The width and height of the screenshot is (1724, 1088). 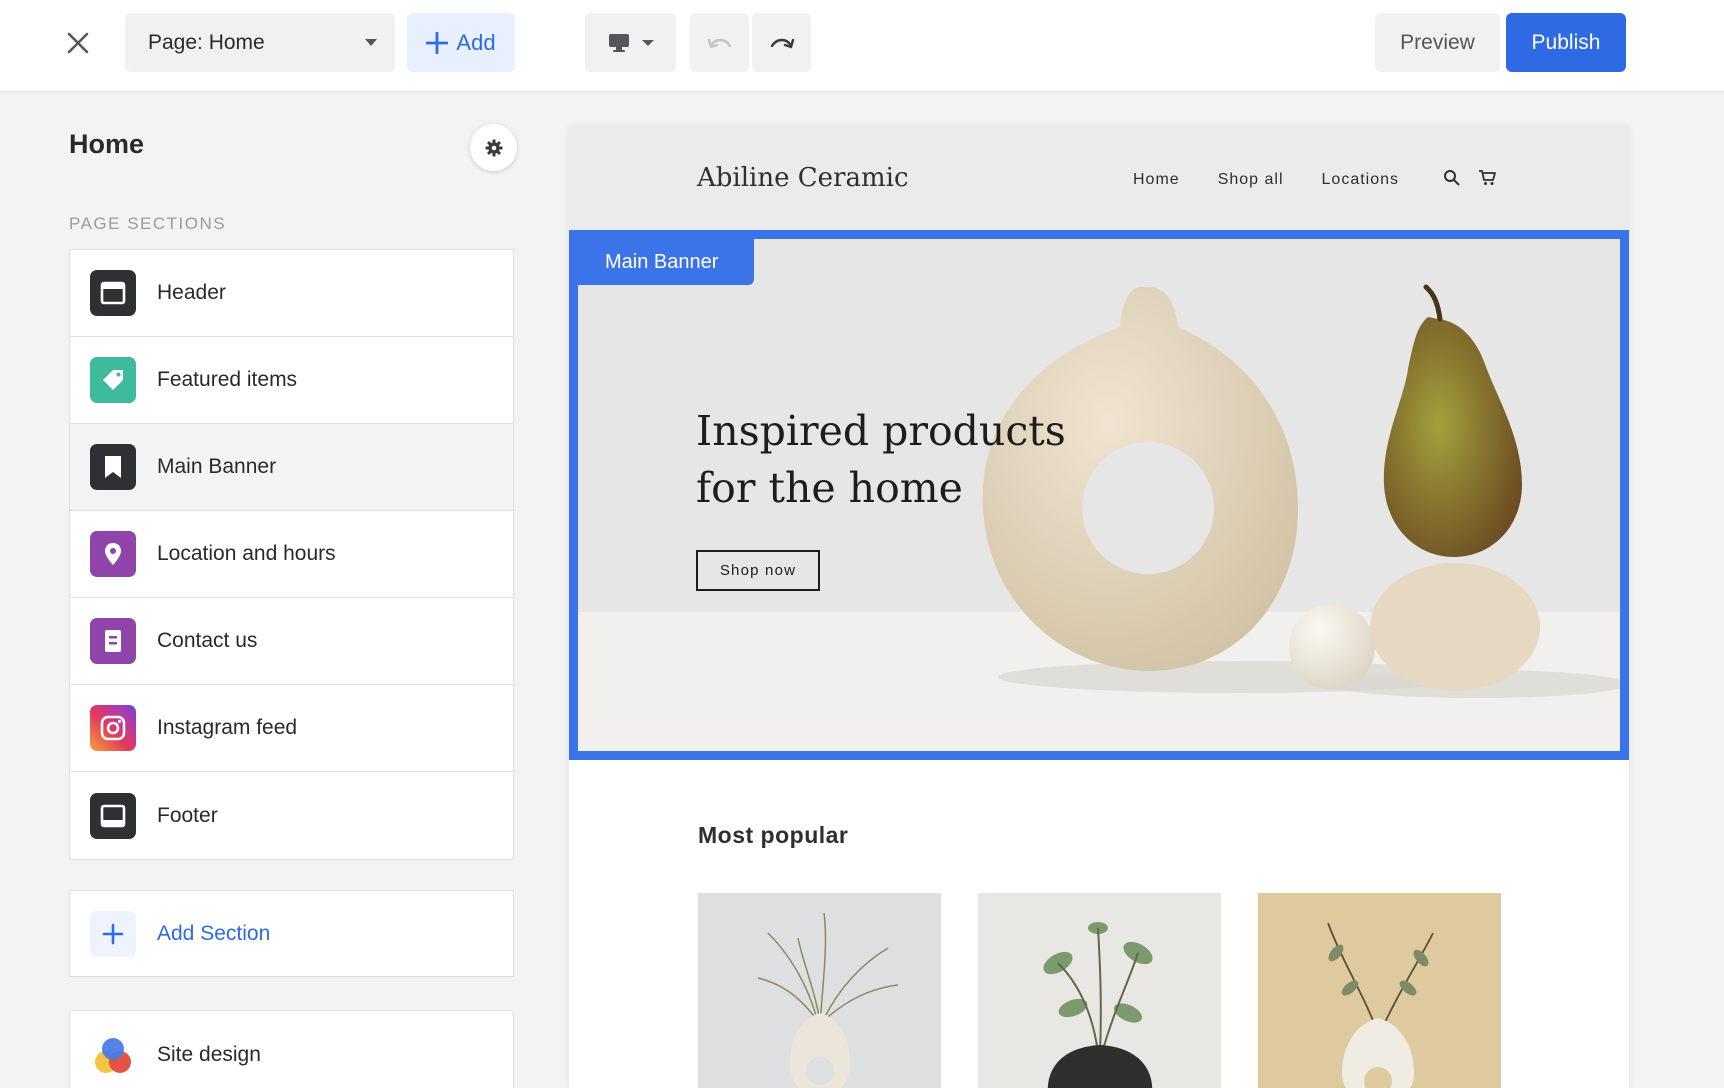 What do you see at coordinates (291, 815) in the screenshot?
I see `section-item-footer: Footer` at bounding box center [291, 815].